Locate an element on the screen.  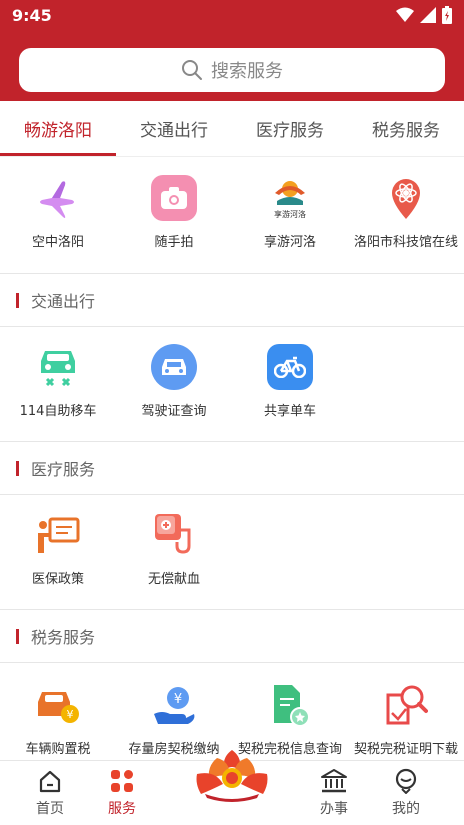
car-yen-icon: ¥ is located at coordinates (58, 705).